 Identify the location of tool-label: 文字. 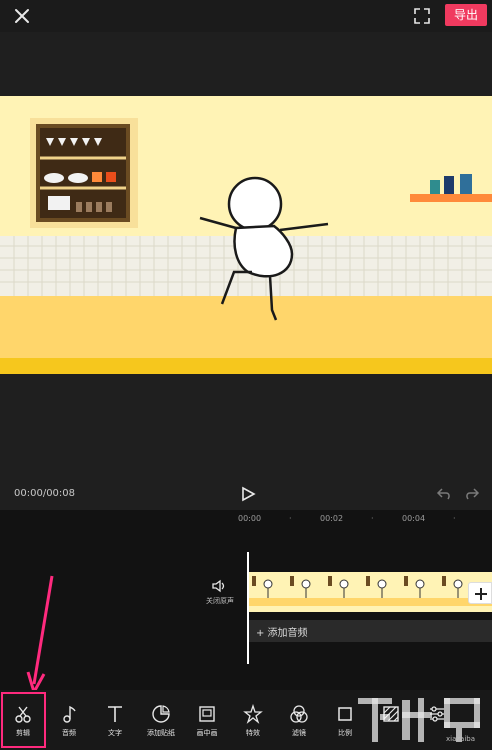
(115, 733).